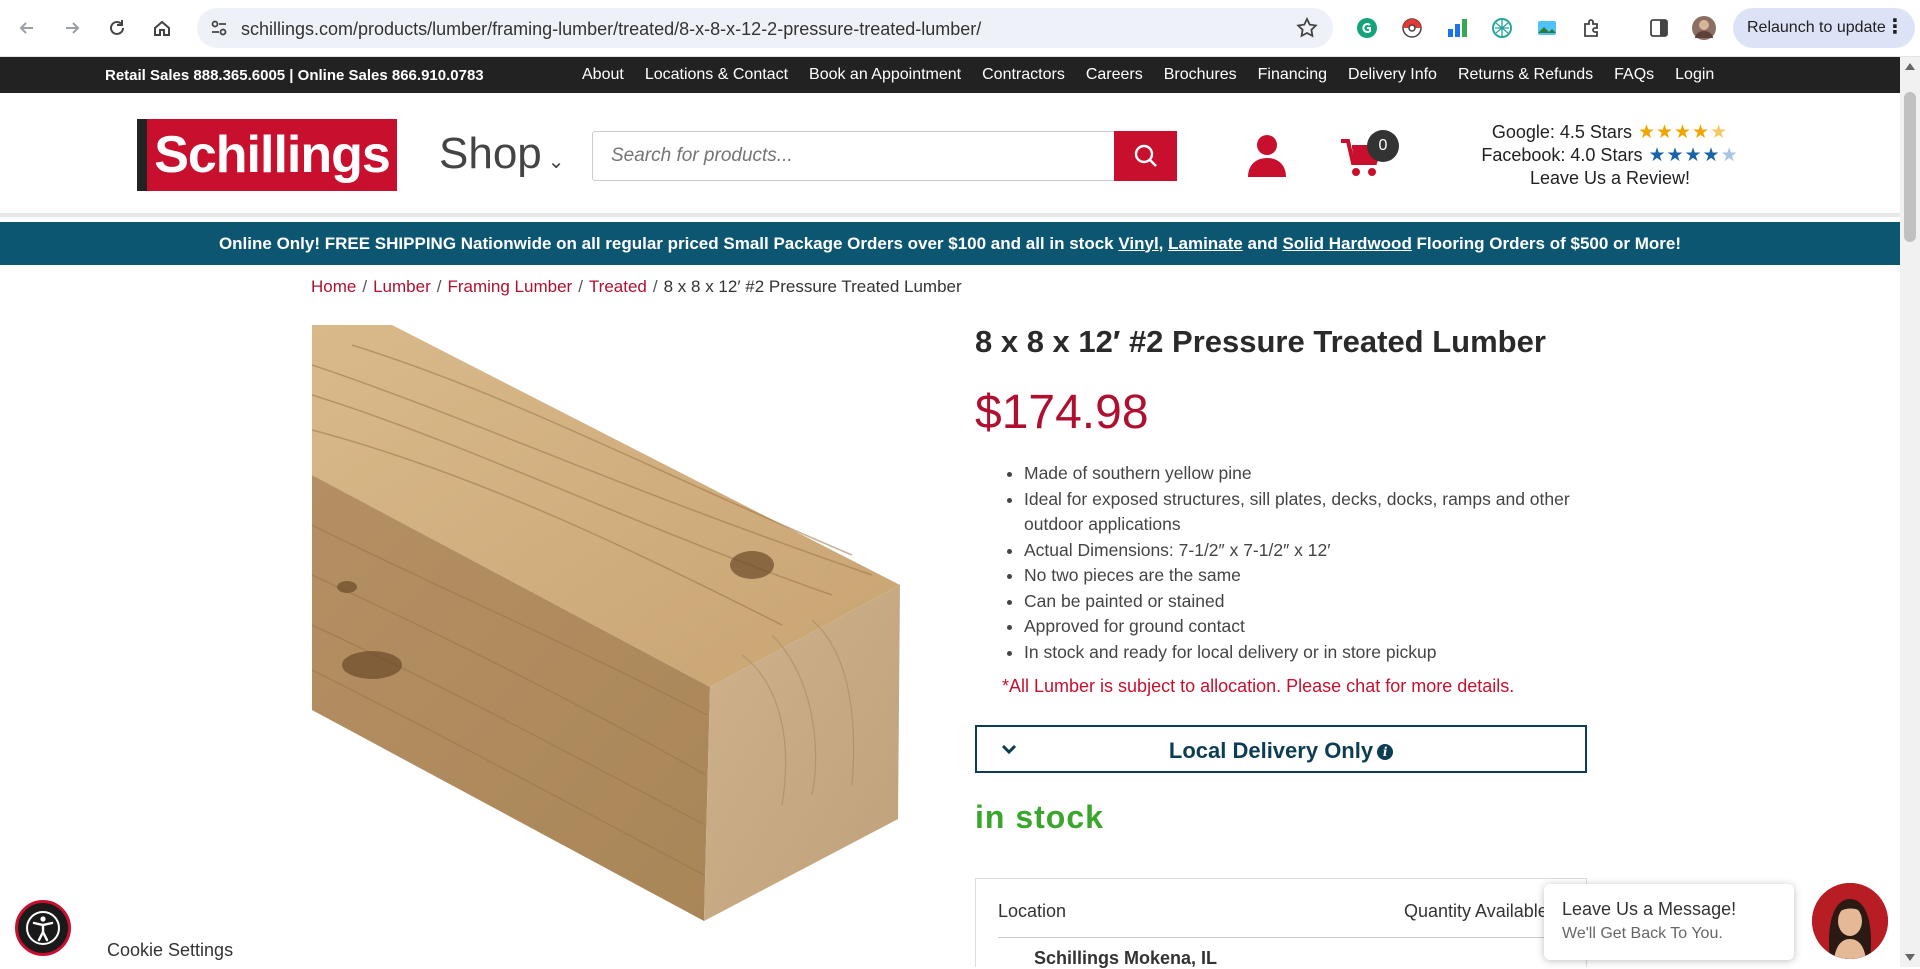  I want to click on facebook-rating-row: Facebook: 4.0 Stars ★★★★★, so click(1610, 155).